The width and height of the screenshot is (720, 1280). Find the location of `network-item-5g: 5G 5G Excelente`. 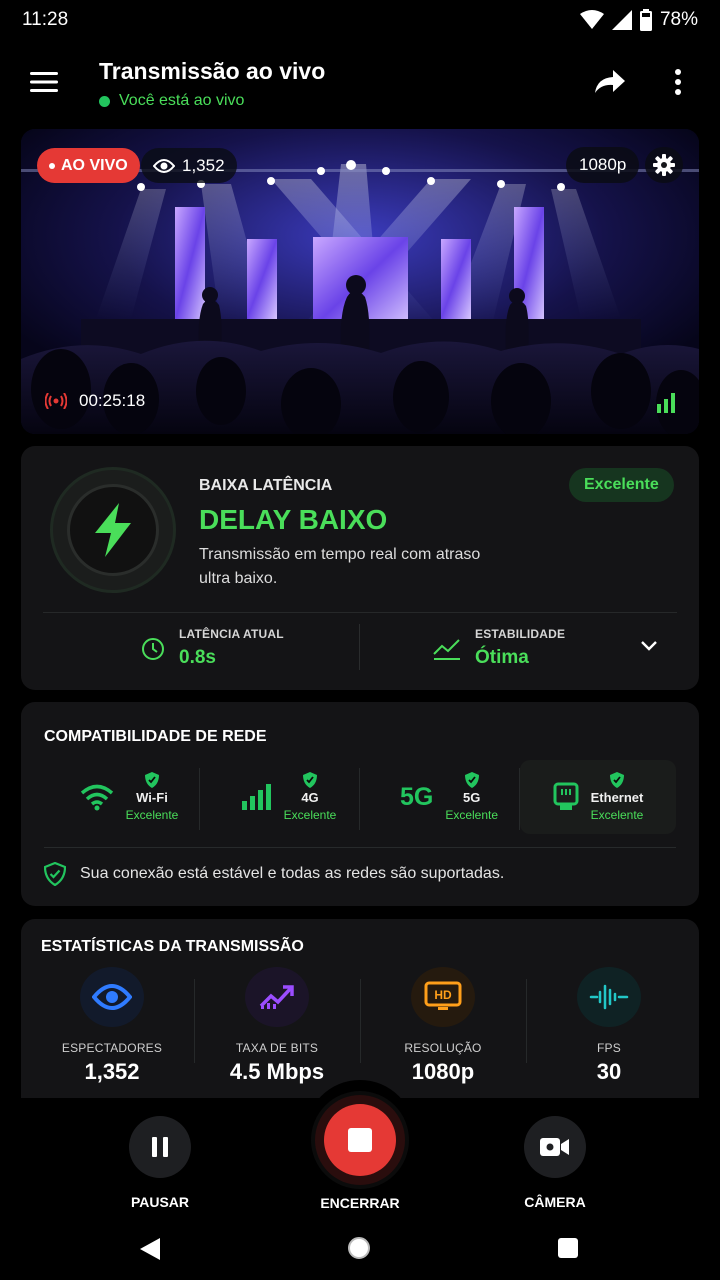

network-item-5g: 5G 5G Excelente is located at coordinates (449, 797).